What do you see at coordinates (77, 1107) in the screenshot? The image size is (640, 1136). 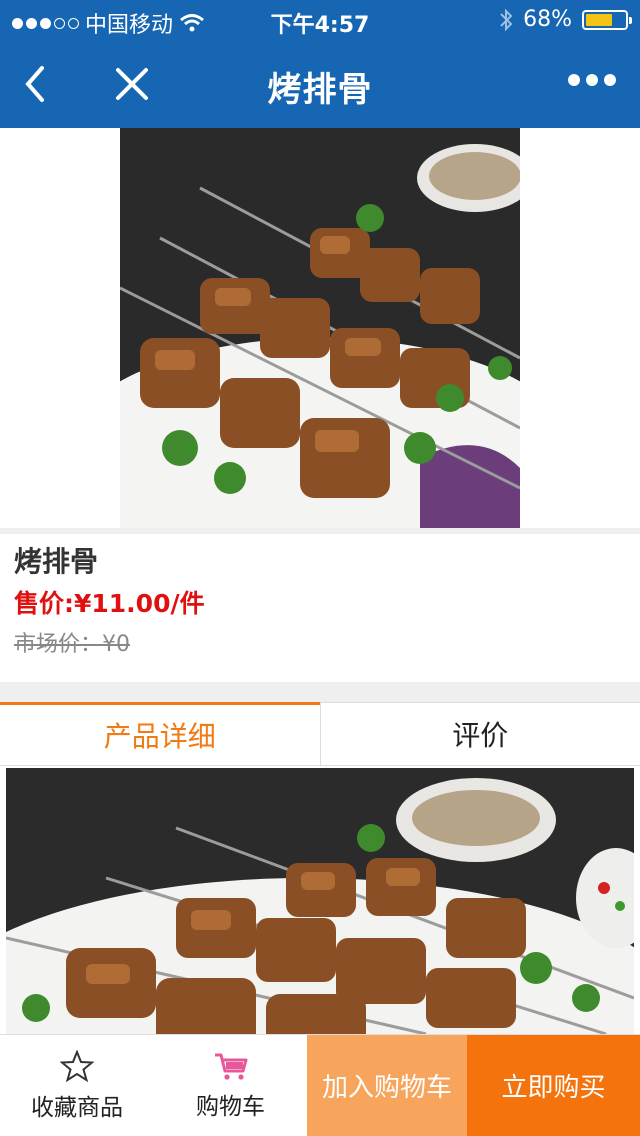 I see `favorite-label: 收藏商品` at bounding box center [77, 1107].